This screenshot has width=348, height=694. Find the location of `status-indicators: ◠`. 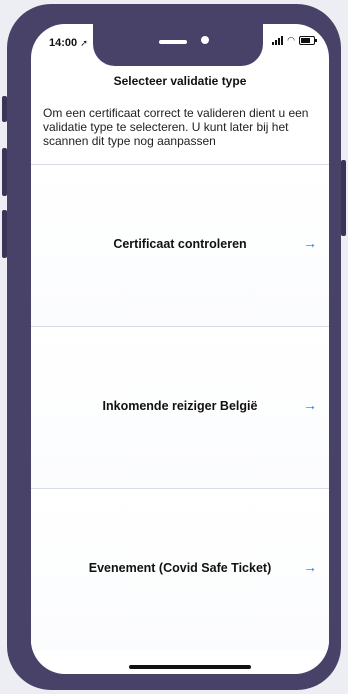

status-indicators: ◠ is located at coordinates (294, 40).